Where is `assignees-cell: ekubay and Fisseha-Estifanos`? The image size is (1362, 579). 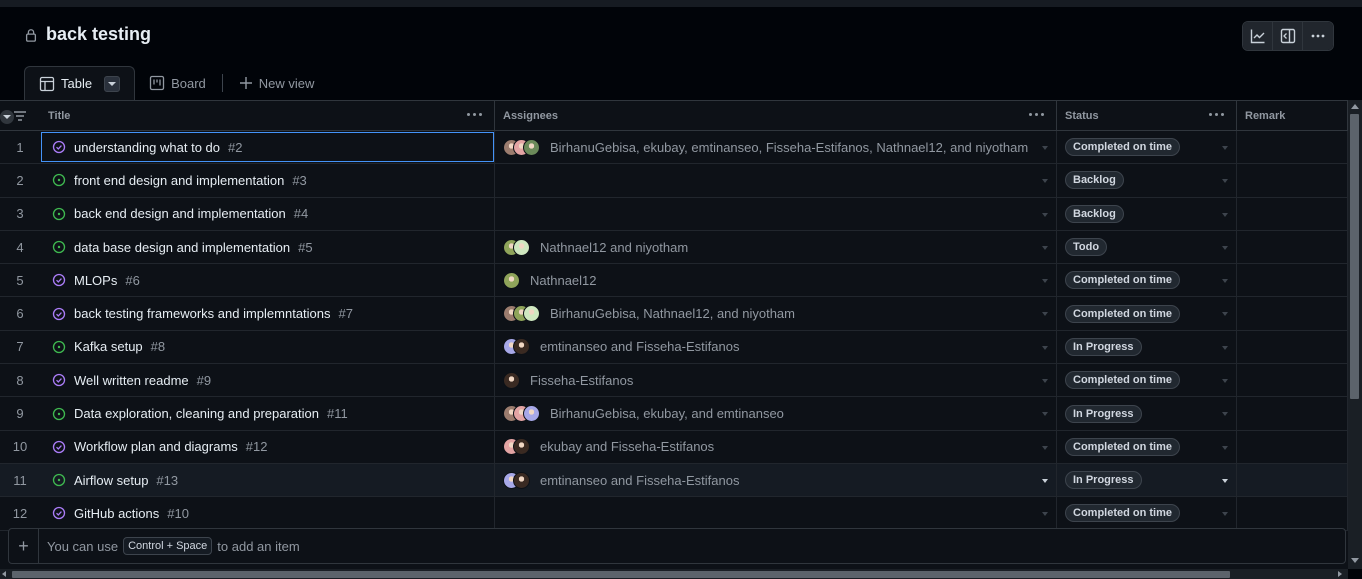 assignees-cell: ekubay and Fisseha-Estifanos is located at coordinates (776, 446).